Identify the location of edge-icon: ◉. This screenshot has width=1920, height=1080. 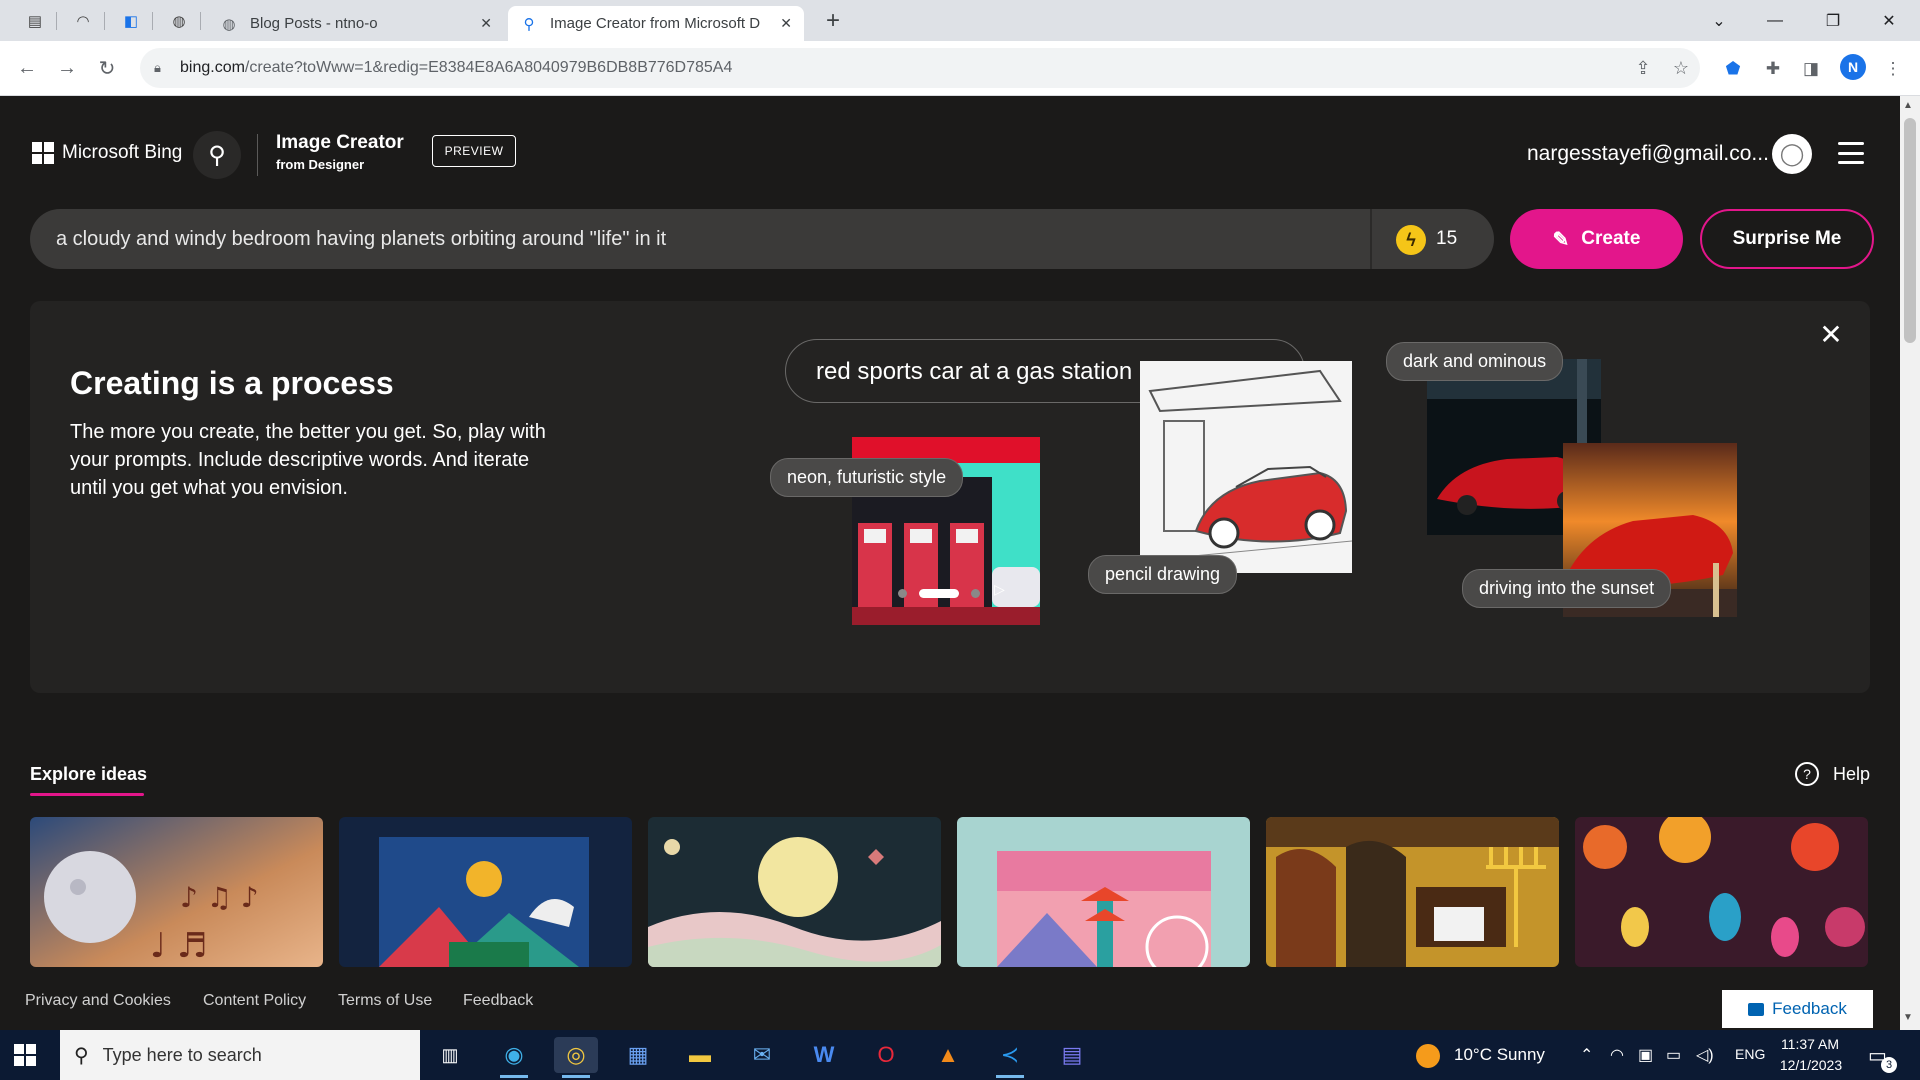
(514, 1057).